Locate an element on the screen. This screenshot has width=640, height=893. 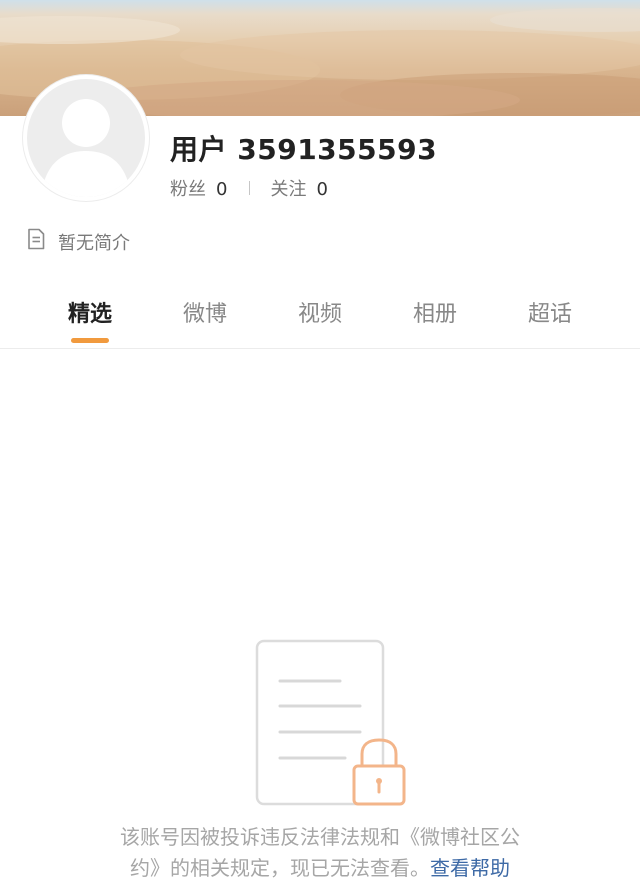
following-label: 关注 is located at coordinates (288, 189).